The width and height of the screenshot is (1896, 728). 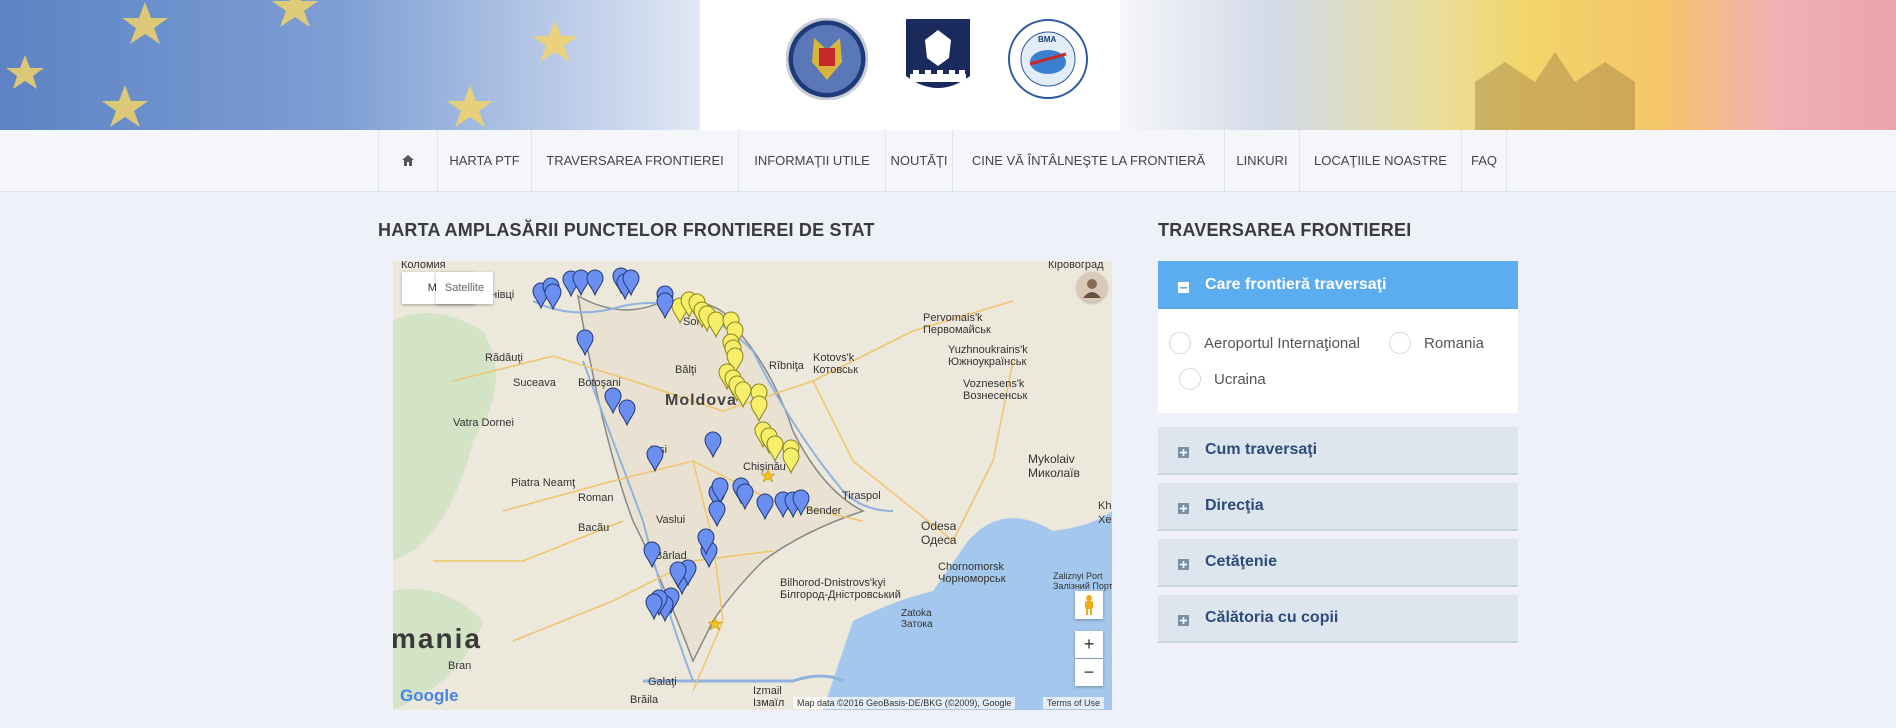 I want to click on svg-text: Bender, so click(x=824, y=511).